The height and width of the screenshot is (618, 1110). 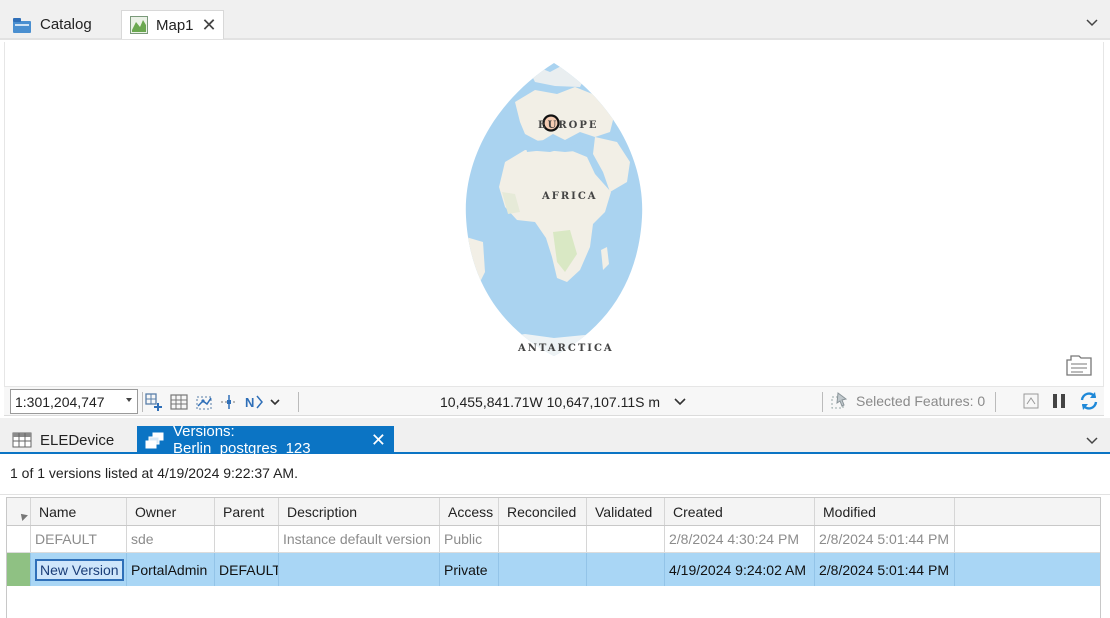 I want to click on select-all-corner, so click(x=19, y=511).